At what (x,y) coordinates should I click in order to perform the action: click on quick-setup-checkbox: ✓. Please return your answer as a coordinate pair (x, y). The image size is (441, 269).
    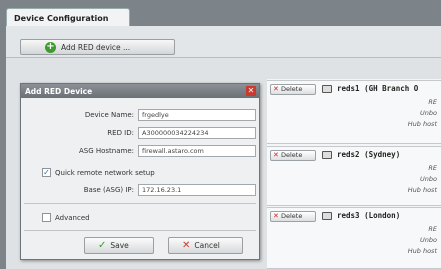
    Looking at the image, I should click on (46, 172).